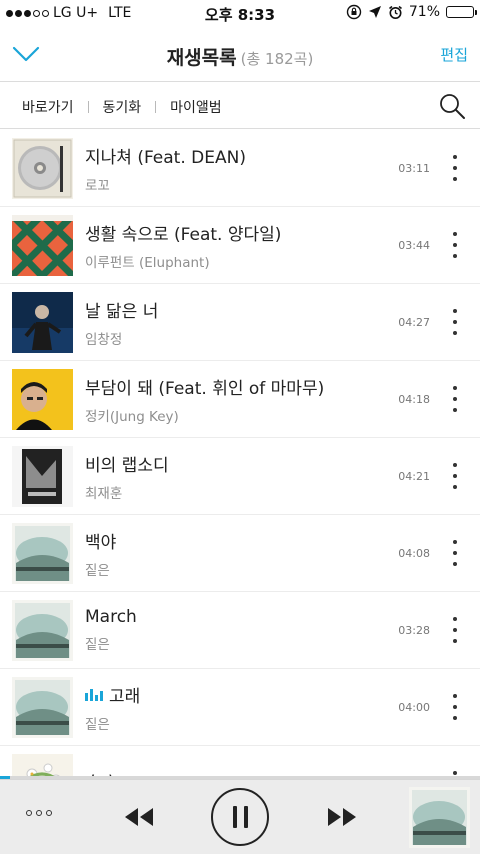  Describe the element at coordinates (424, 12) in the screenshot. I see `battery-percent: 71%` at that location.